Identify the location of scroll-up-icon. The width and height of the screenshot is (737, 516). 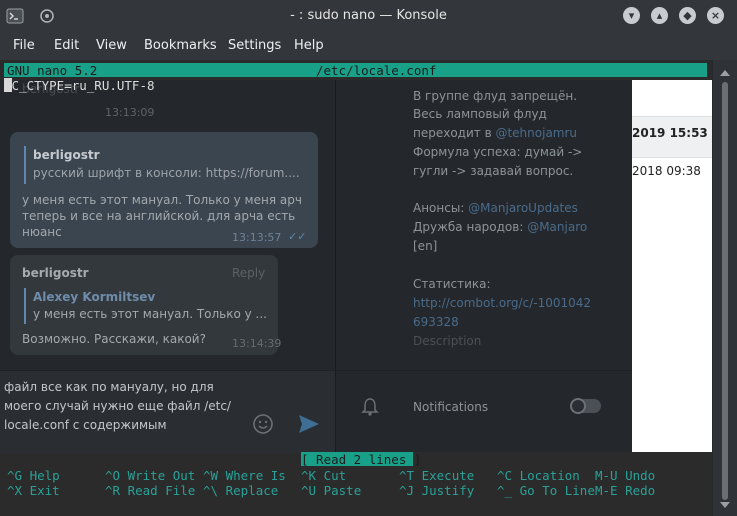
(725, 73).